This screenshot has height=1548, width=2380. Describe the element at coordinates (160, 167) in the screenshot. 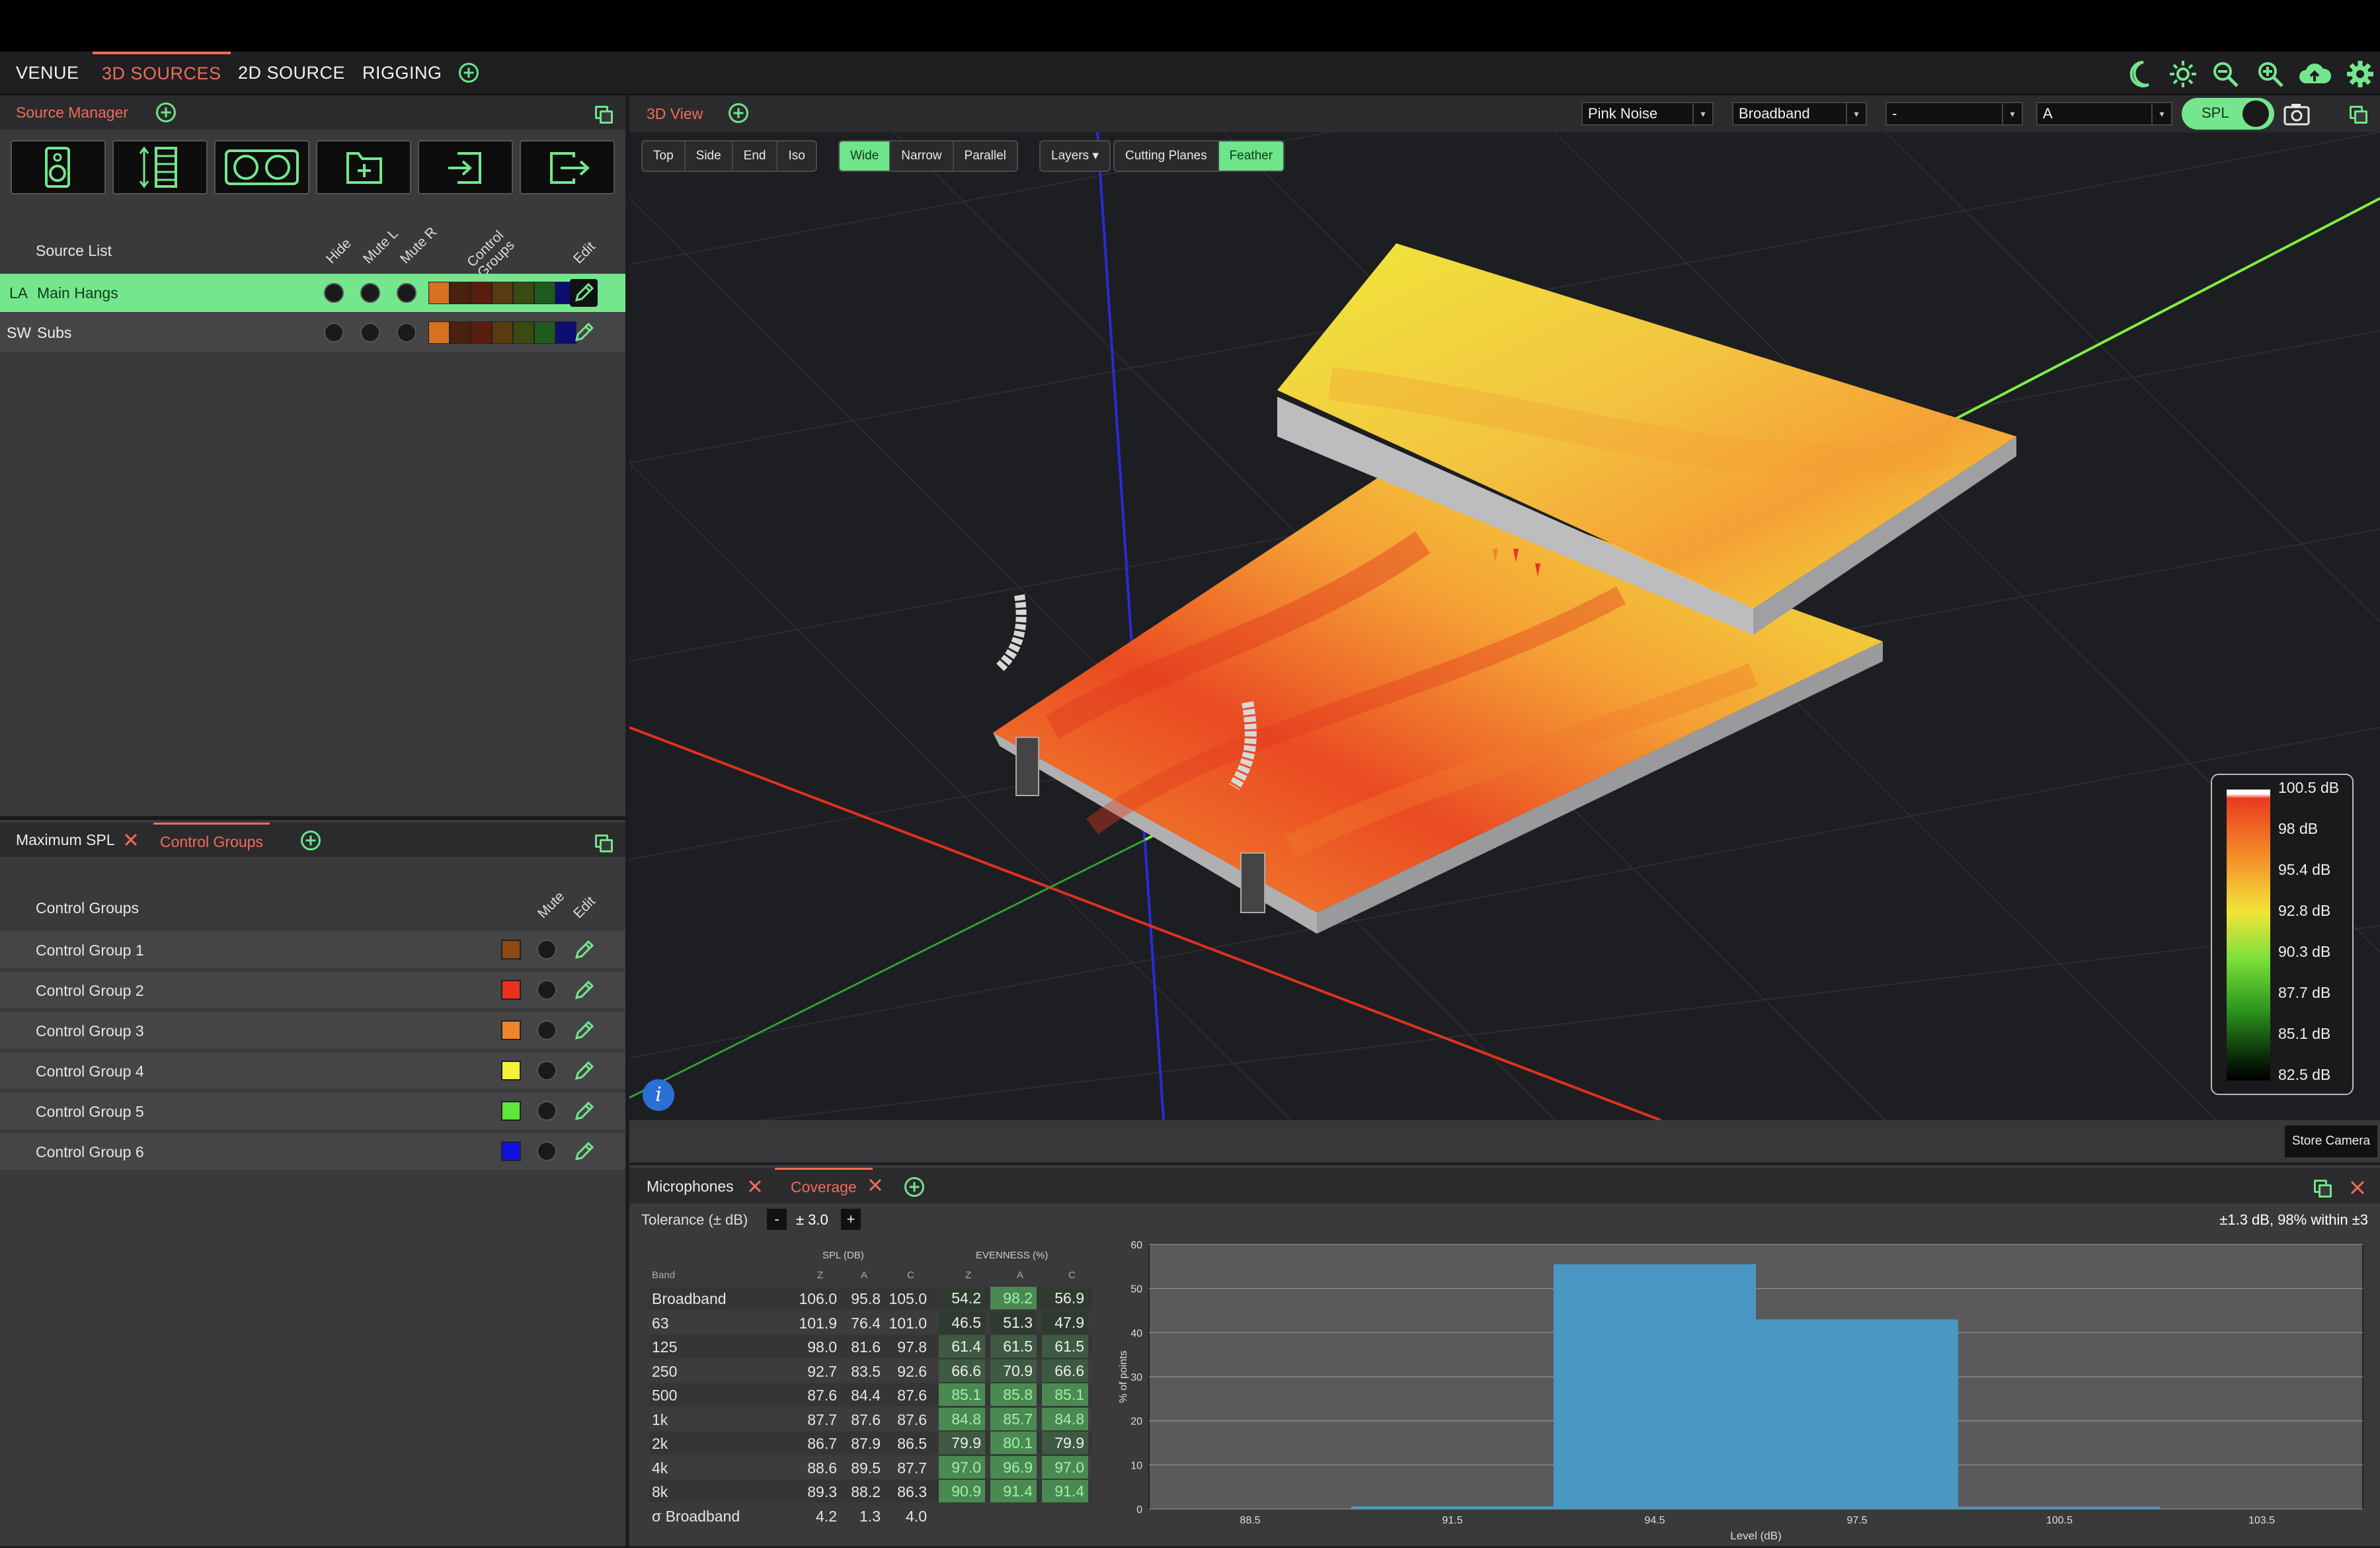

I see `add-line-array-button` at that location.